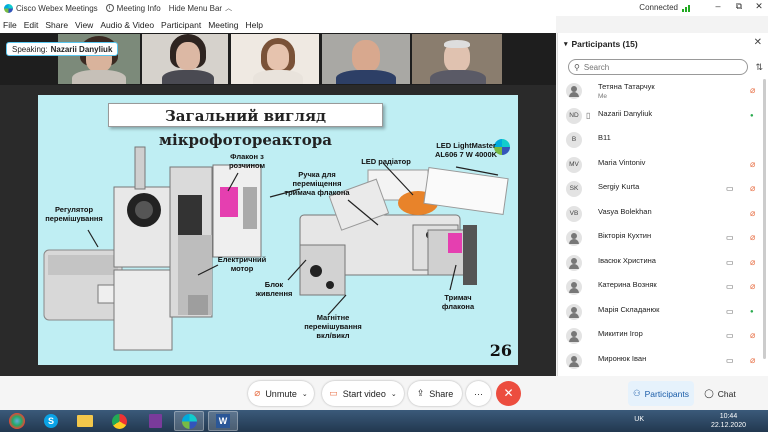 The height and width of the screenshot is (432, 768). I want to click on participants-header: ▾ Participants (15), so click(601, 44).